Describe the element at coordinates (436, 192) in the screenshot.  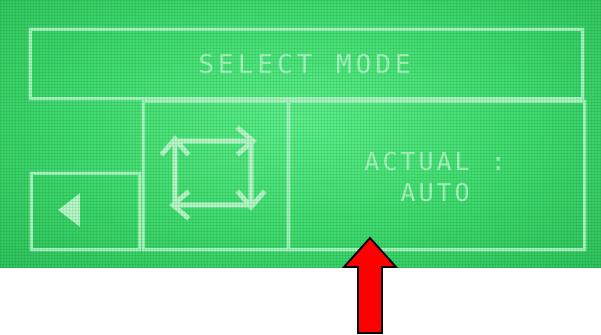
I see `status-value: AUTO` at that location.